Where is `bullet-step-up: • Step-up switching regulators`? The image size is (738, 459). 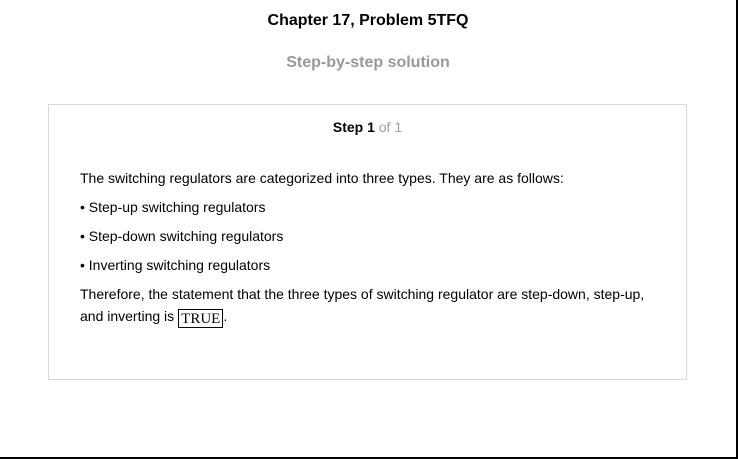 bullet-step-up: • Step-up switching regulators is located at coordinates (173, 207).